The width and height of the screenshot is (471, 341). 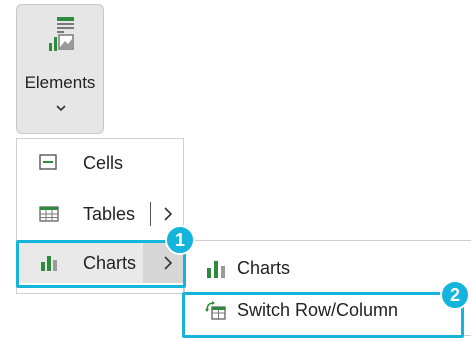 What do you see at coordinates (48, 162) in the screenshot?
I see `cells-icon` at bounding box center [48, 162].